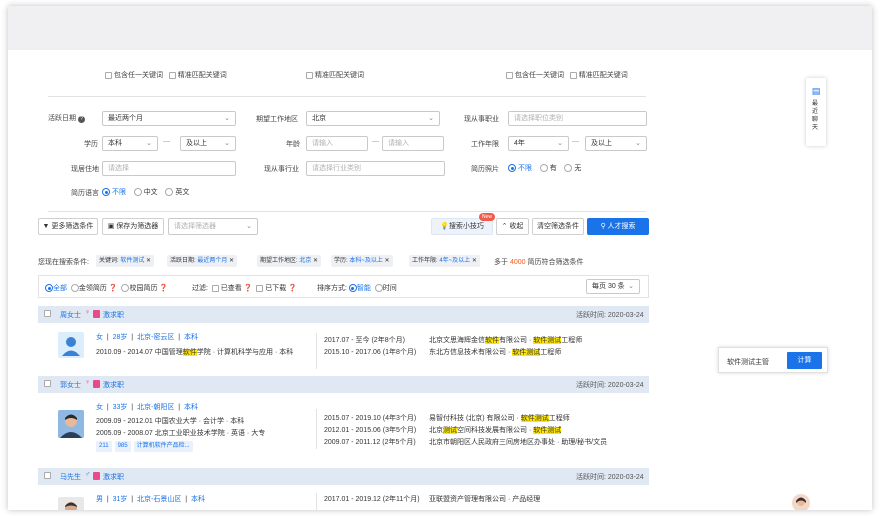 This screenshot has width=881, height=516. Describe the element at coordinates (378, 288) in the screenshot. I see `sort-time-radio` at that location.